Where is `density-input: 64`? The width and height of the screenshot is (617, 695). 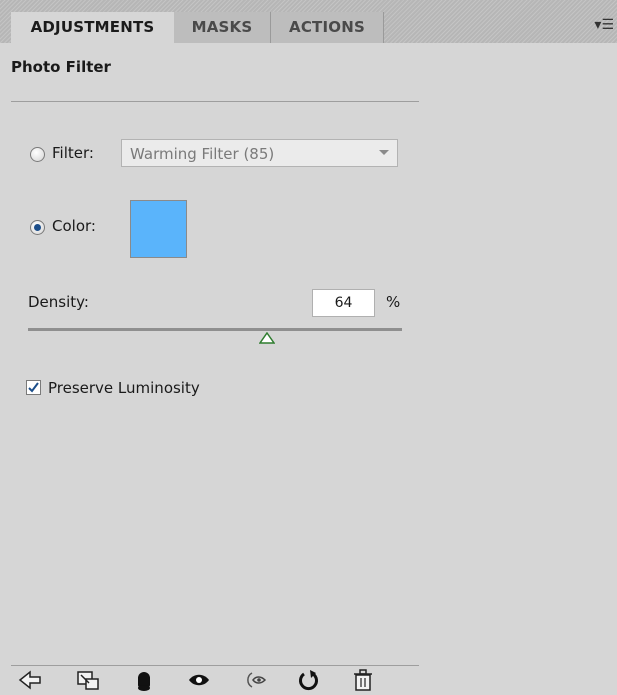 density-input: 64 is located at coordinates (343, 303).